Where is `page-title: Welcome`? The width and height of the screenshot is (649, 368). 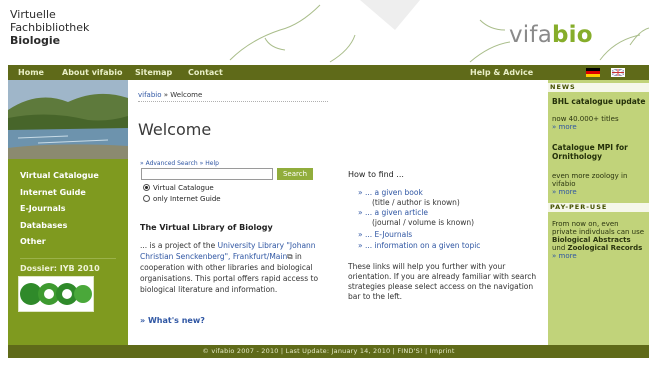 page-title: Welcome is located at coordinates (175, 129).